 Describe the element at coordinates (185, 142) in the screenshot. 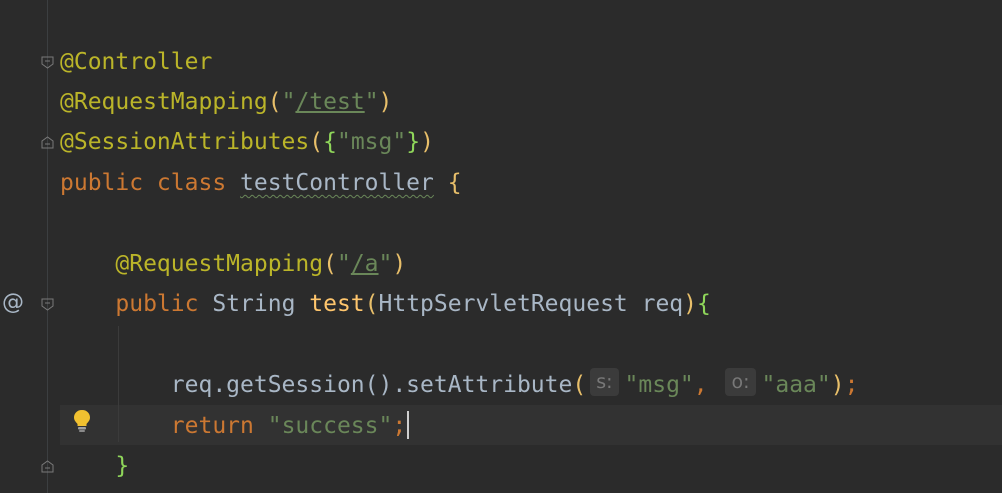

I see `code-token: @SessionAttributes` at that location.